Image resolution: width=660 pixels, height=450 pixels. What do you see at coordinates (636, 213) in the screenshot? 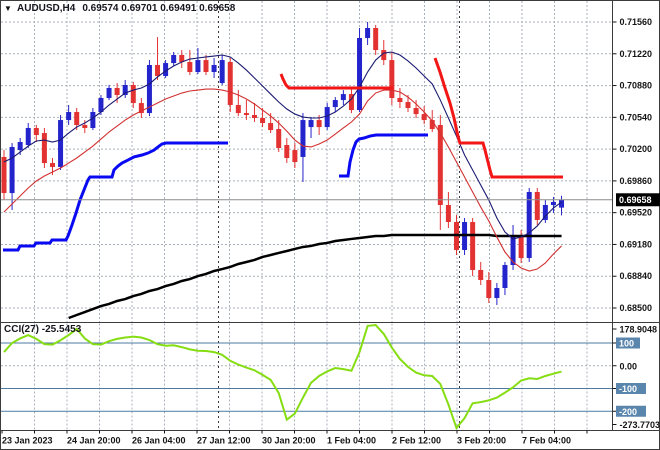
I see `price-tick-label: 0.69520` at bounding box center [636, 213].